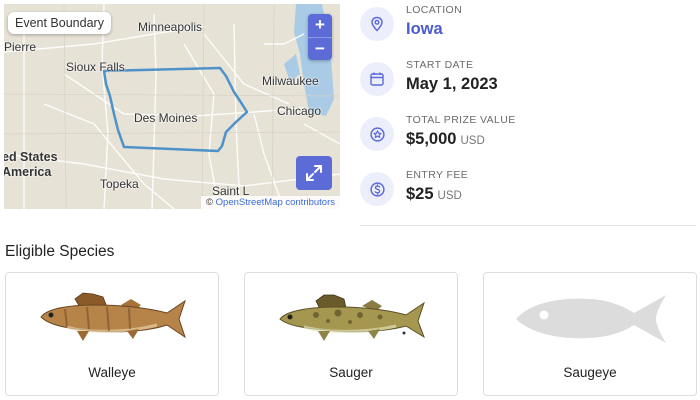 This screenshot has width=700, height=400. Describe the element at coordinates (28, 172) in the screenshot. I see `map-label-america: America` at that location.